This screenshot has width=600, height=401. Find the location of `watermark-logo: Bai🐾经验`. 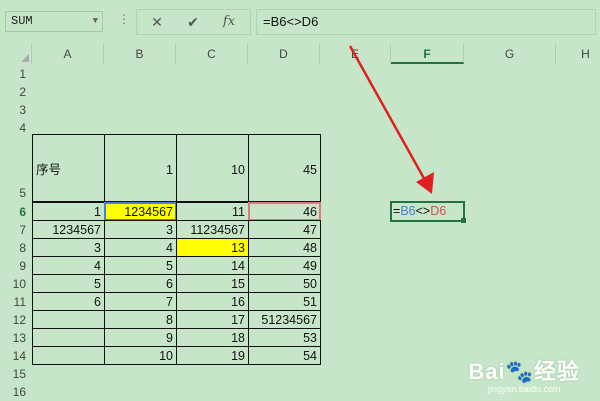

watermark-logo: Bai🐾经验 is located at coordinates (524, 371).